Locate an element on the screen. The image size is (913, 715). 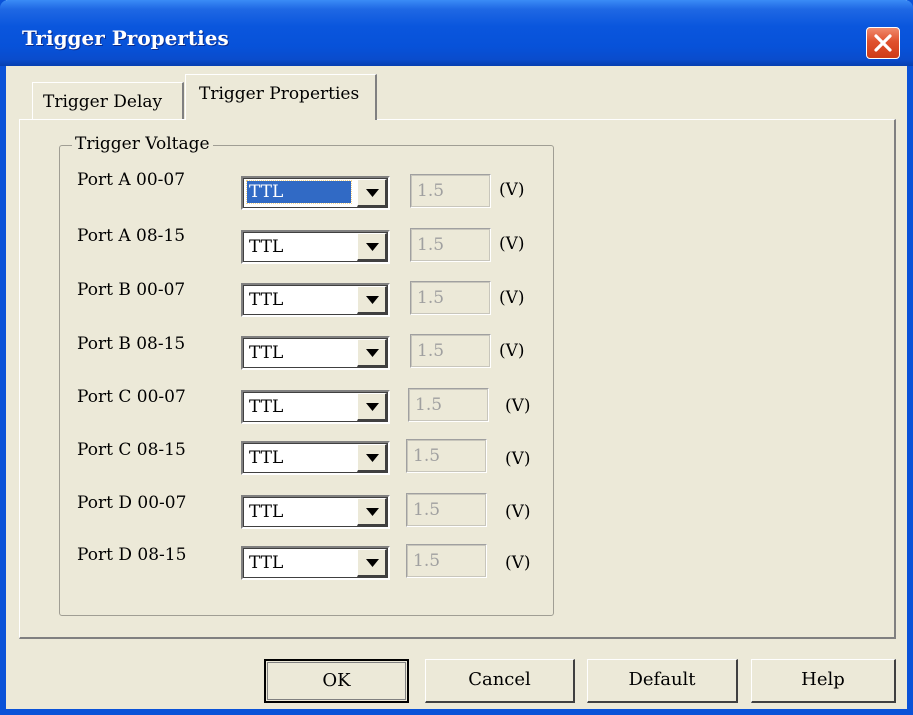
ok-button: OK is located at coordinates (336, 681).